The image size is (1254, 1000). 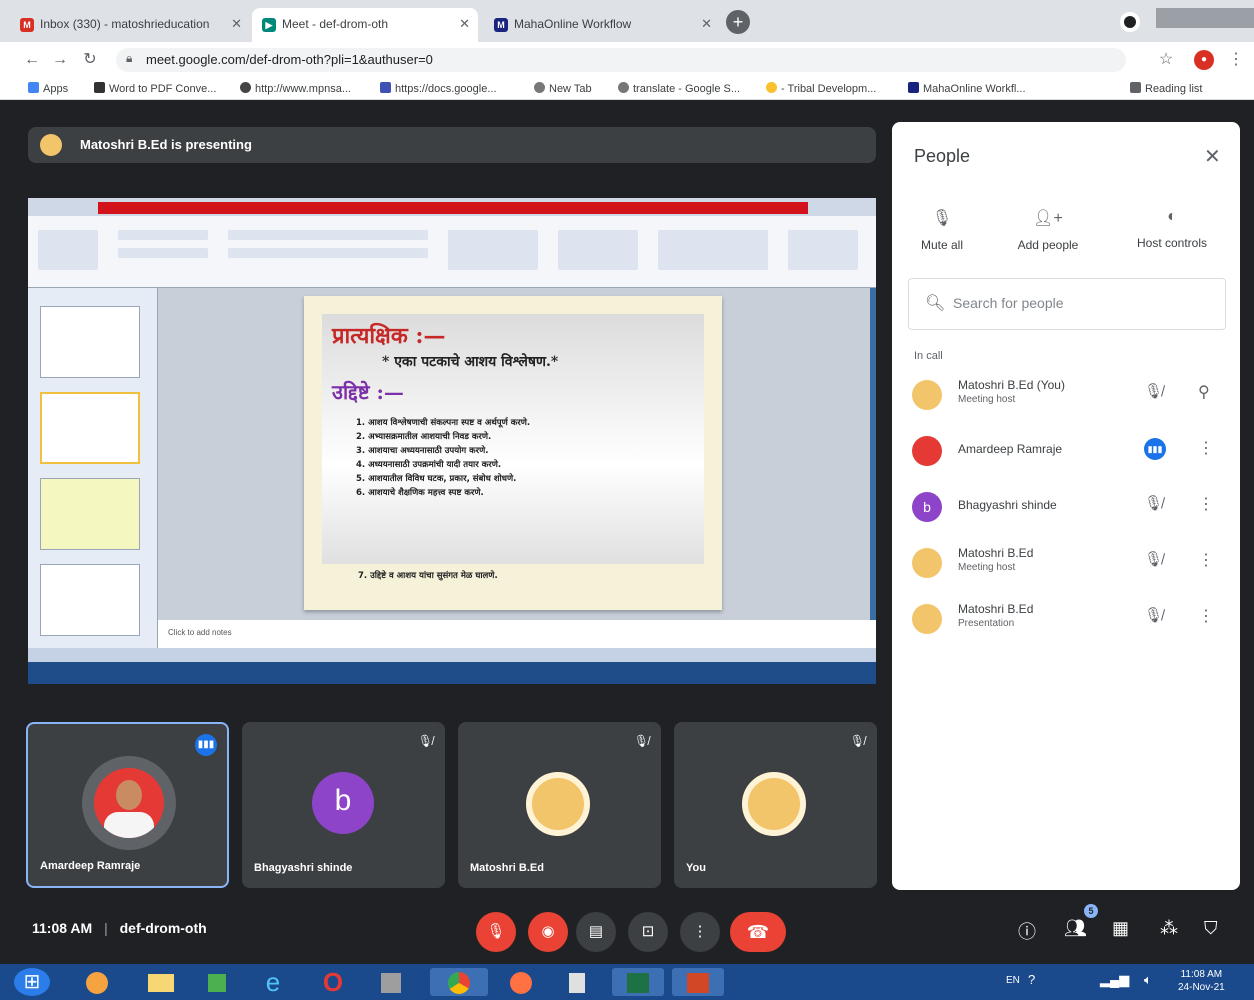 I want to click on leave-call-button: ☎, so click(x=758, y=932).